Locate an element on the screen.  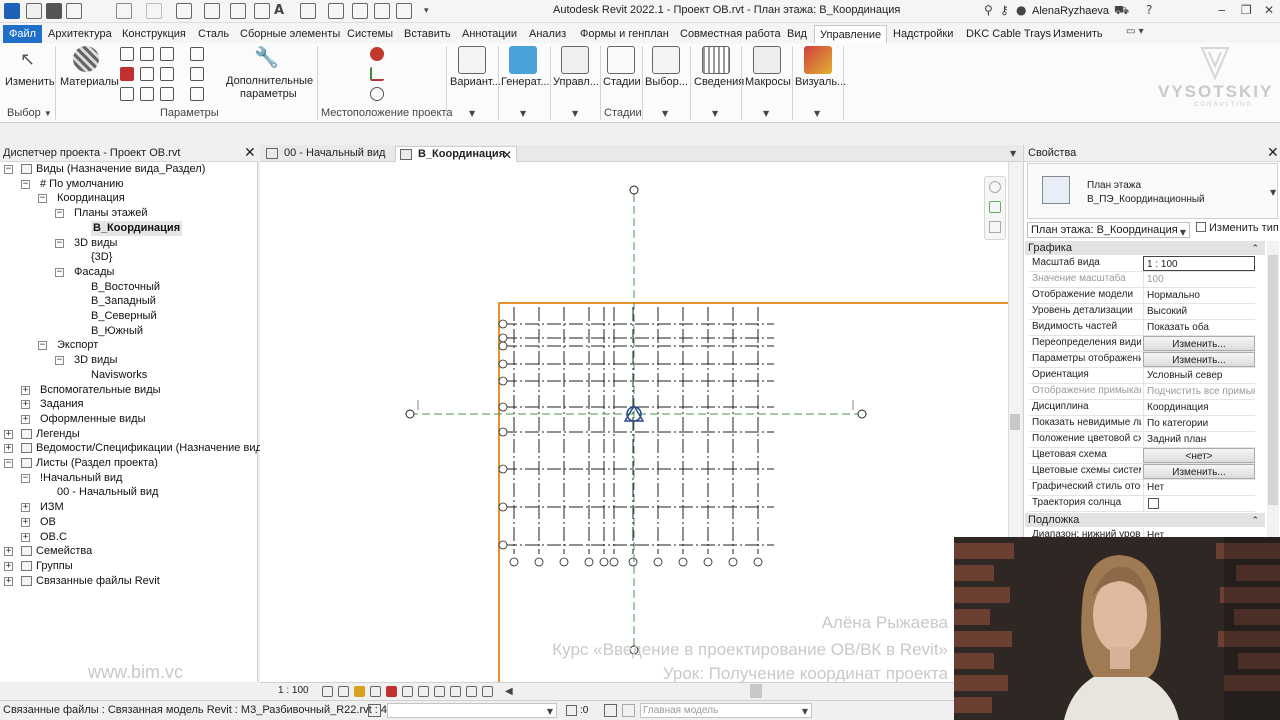
undo-icon is located at coordinates (124, 11).